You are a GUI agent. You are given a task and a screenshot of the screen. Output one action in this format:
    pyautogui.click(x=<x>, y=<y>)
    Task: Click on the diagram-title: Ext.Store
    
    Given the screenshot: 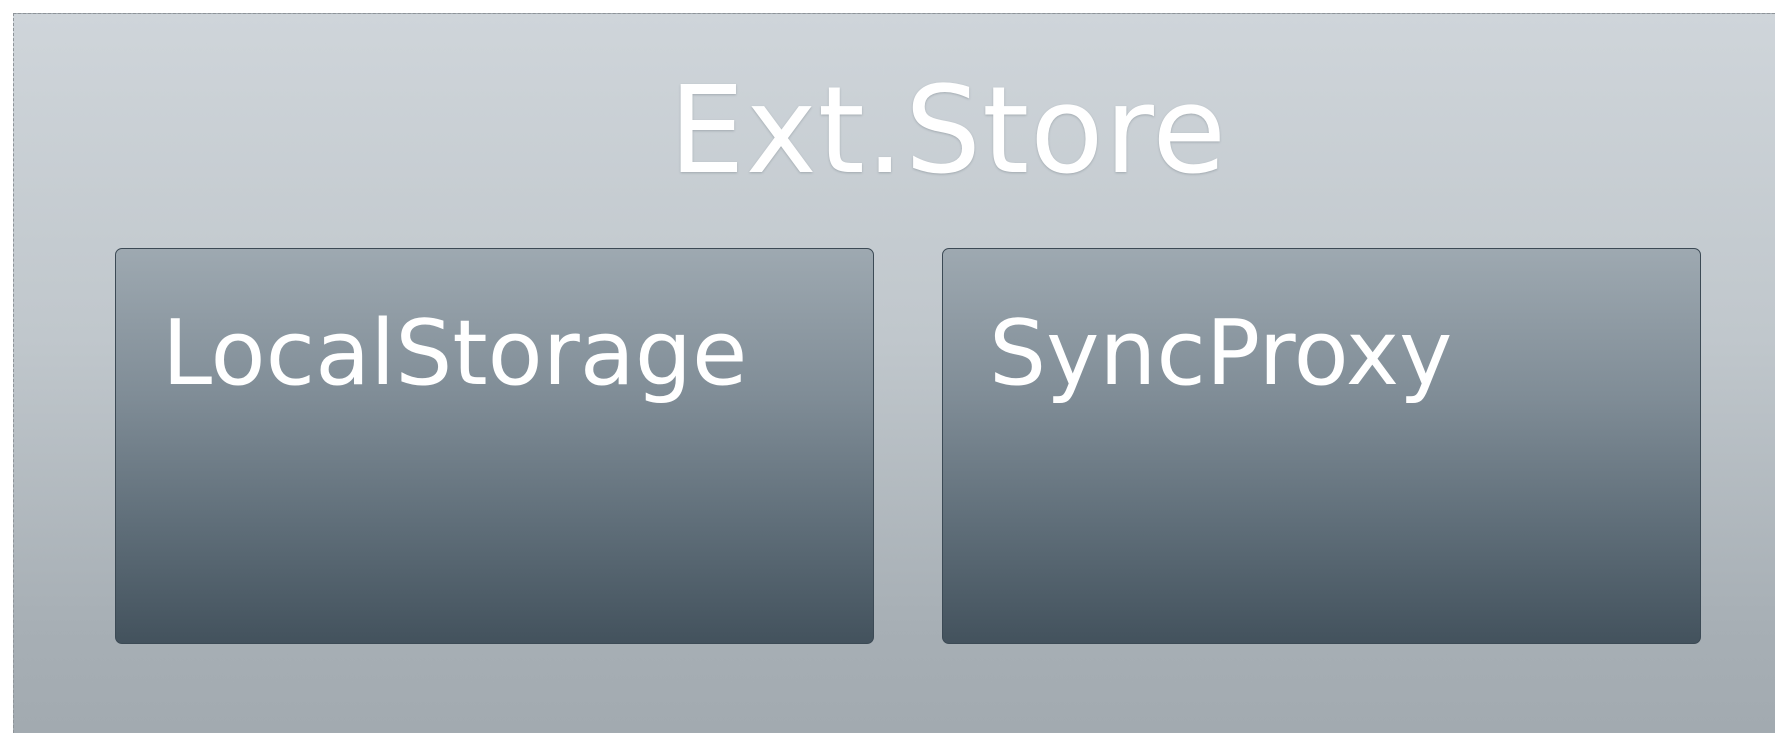 What is the action you would take?
    pyautogui.click(x=948, y=131)
    